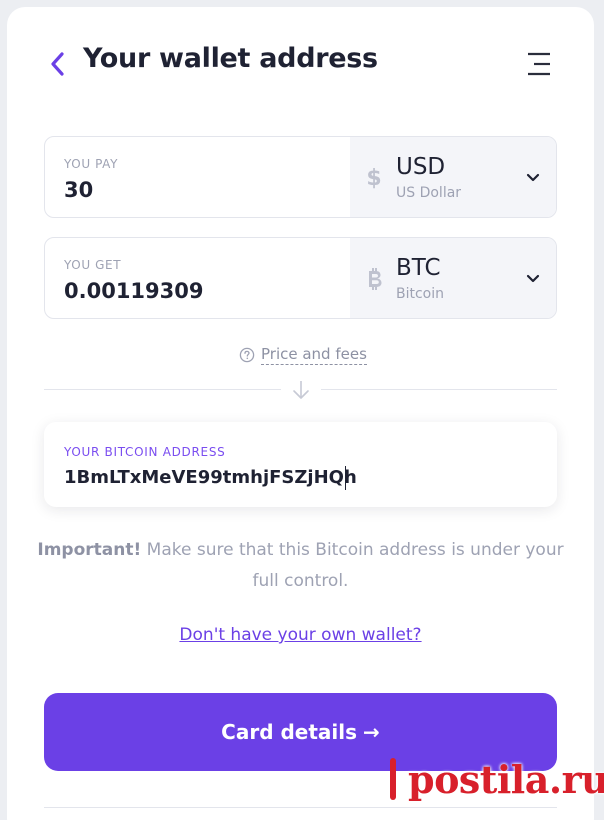  I want to click on bitcoin-icon, so click(374, 279).